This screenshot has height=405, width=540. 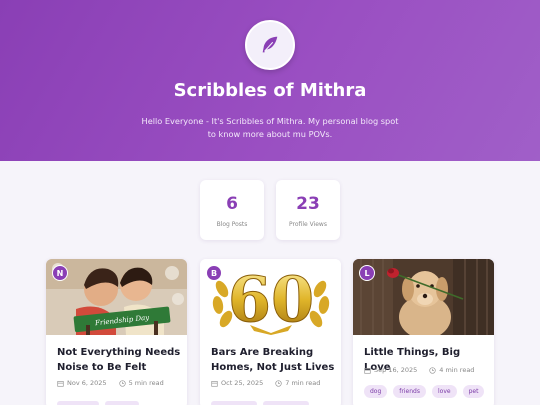 I want to click on author-avatar: N, so click(x=60, y=273).